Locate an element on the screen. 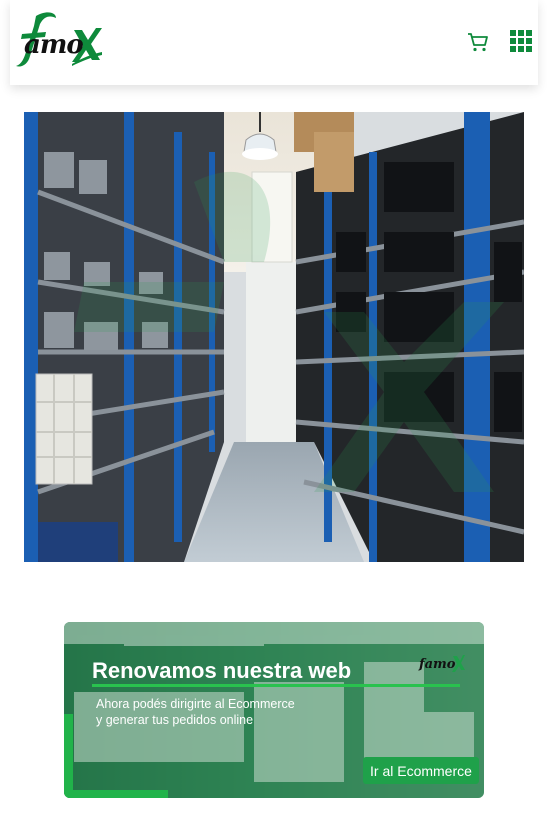  famox-logo: amo is located at coordinates (57, 39).